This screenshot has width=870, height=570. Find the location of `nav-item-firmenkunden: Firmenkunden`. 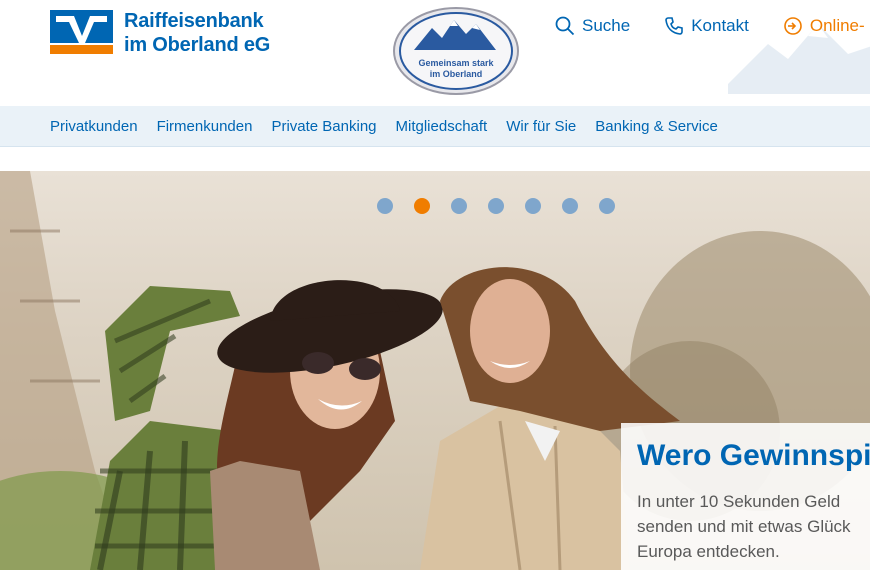

nav-item-firmenkunden: Firmenkunden is located at coordinates (205, 126).